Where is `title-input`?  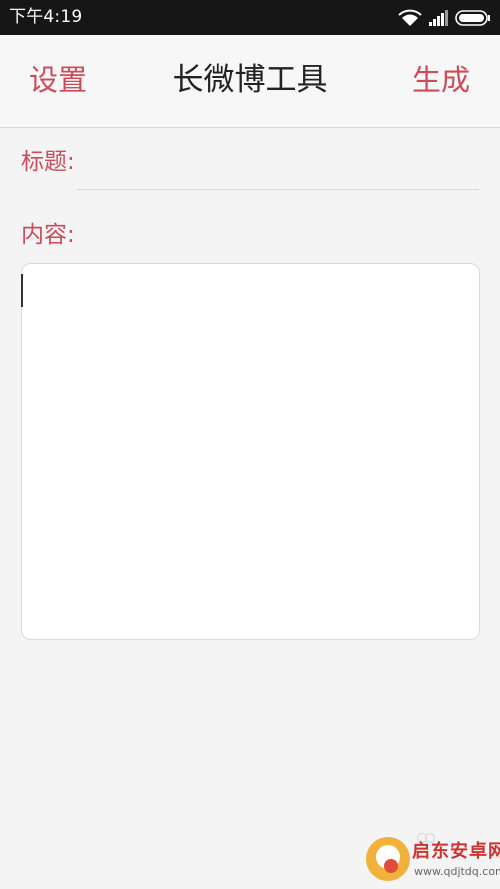
title-input is located at coordinates (278, 170).